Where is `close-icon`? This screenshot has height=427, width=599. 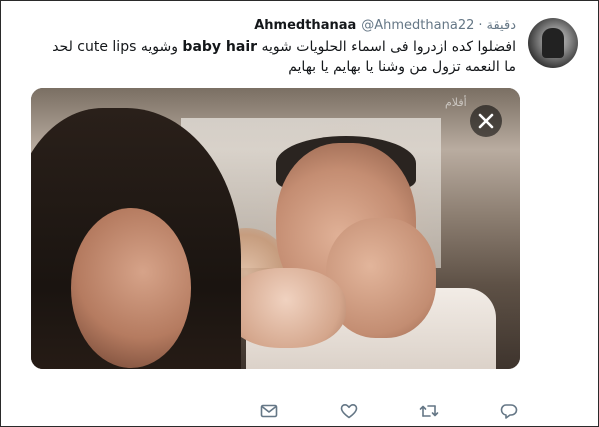 close-icon is located at coordinates (486, 121).